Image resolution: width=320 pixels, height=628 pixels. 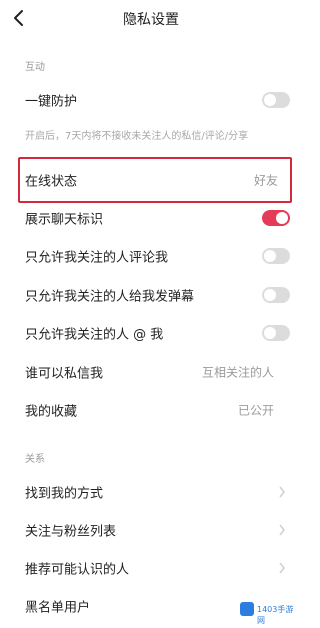 I want to click on row-label: 一键防护, so click(x=51, y=102).